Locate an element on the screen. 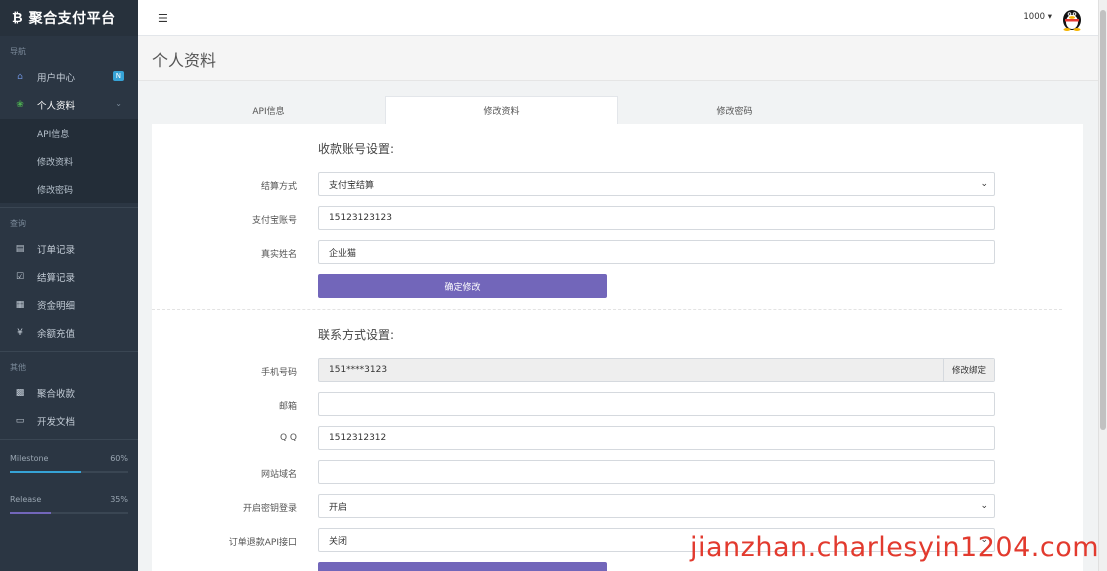 The width and height of the screenshot is (1107, 571). sidebar-item-settlements: ☑ 结算记录 is located at coordinates (69, 277).